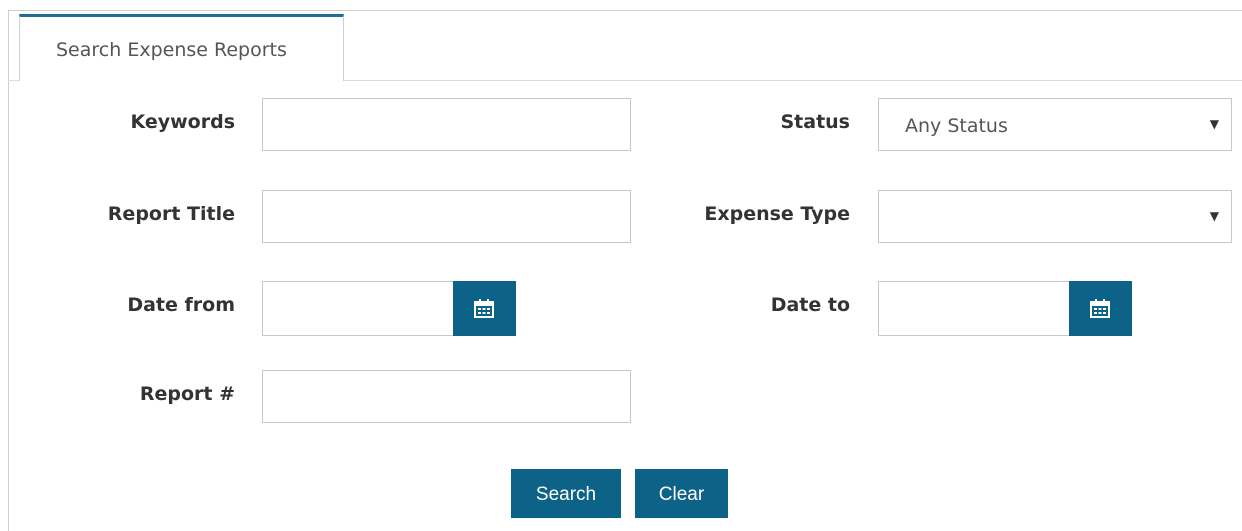  What do you see at coordinates (187, 394) in the screenshot?
I see `report-number-label: Report #` at bounding box center [187, 394].